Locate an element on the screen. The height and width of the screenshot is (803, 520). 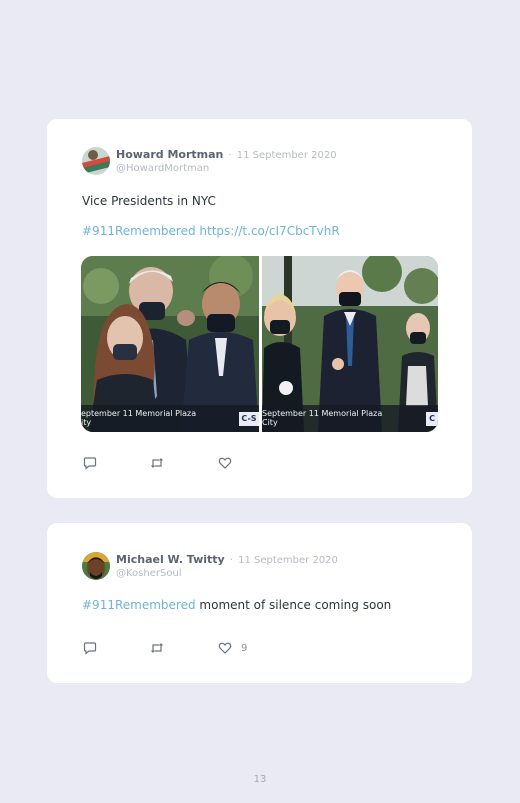
tweet-body: moment of silence coming soon is located at coordinates (295, 605).